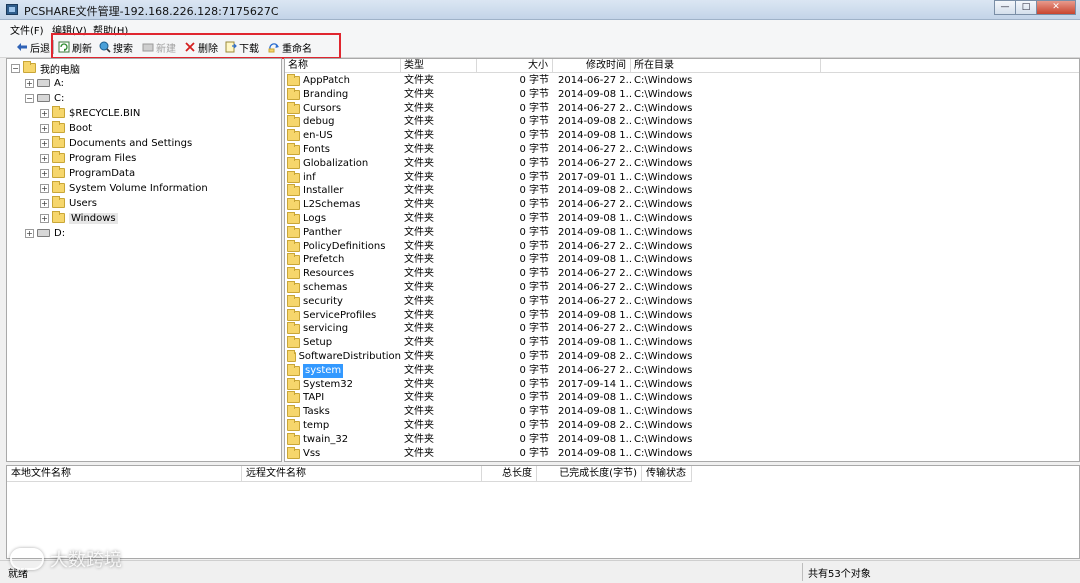 The image size is (1080, 583). I want to click on table-row: system 文件夹 0 字节 2014-06-27 2... C:\Windows, so click(682, 370).